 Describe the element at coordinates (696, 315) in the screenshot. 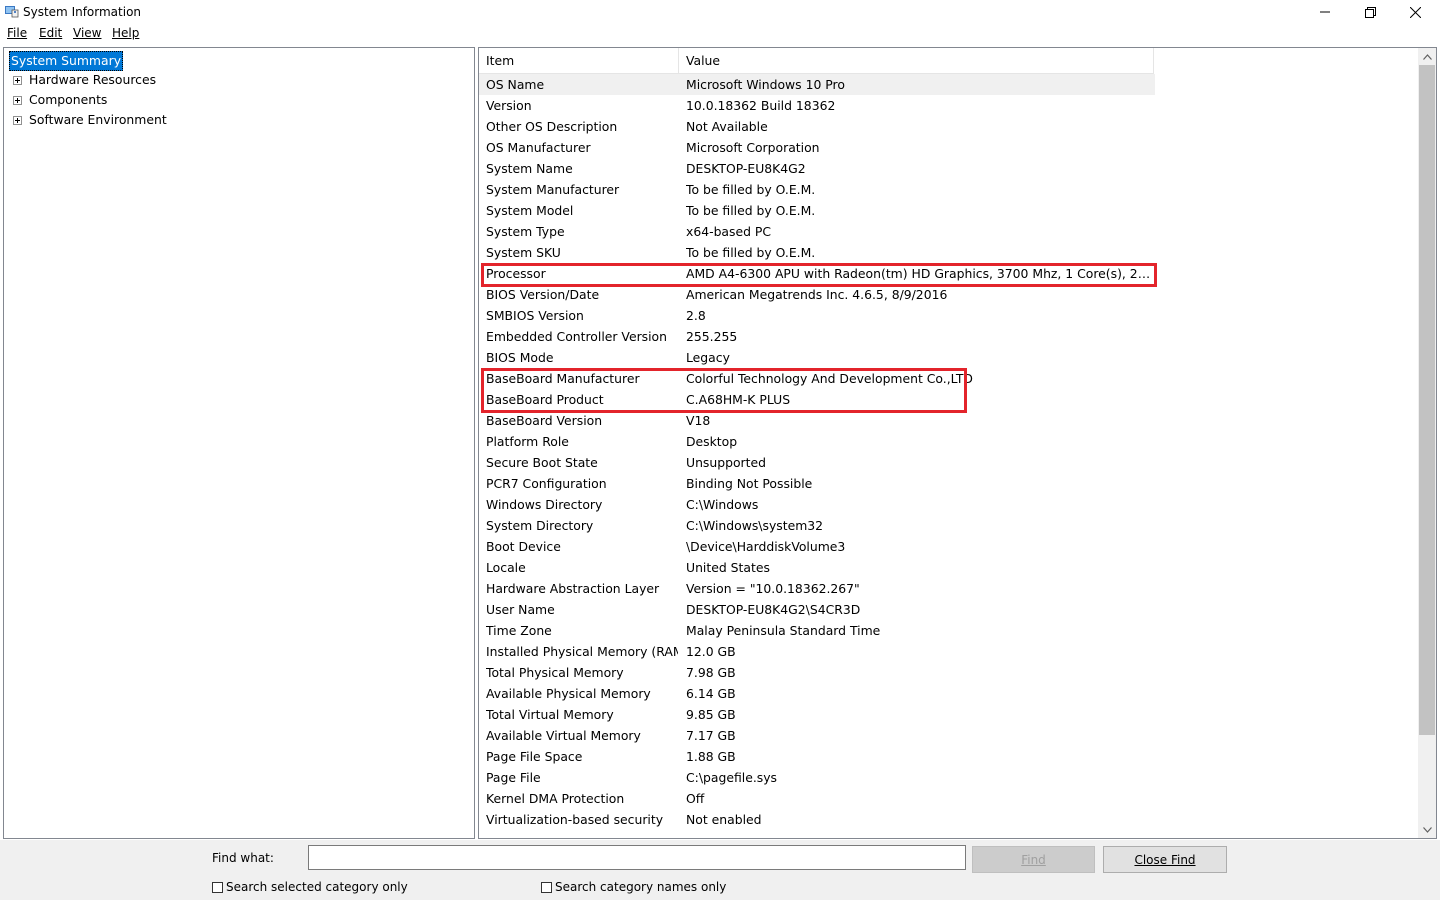

I see `row-value: 2.8` at that location.